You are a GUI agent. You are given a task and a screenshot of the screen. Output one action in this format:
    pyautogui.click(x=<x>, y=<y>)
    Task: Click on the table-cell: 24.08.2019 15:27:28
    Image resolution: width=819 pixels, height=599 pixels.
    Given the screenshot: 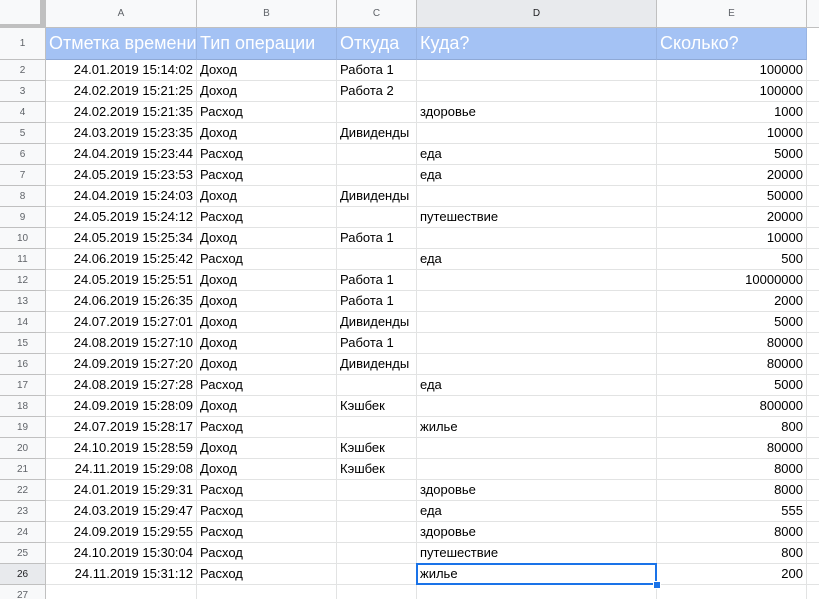 What is the action you would take?
    pyautogui.click(x=121, y=385)
    